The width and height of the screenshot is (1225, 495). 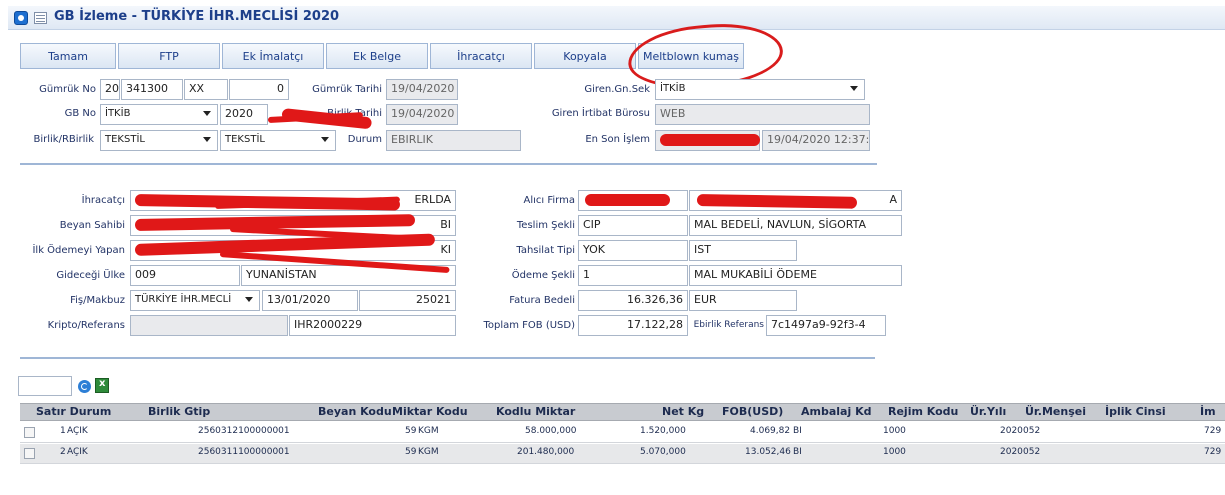 What do you see at coordinates (743, 300) in the screenshot?
I see `fatura-bedeli-currency: EUR` at bounding box center [743, 300].